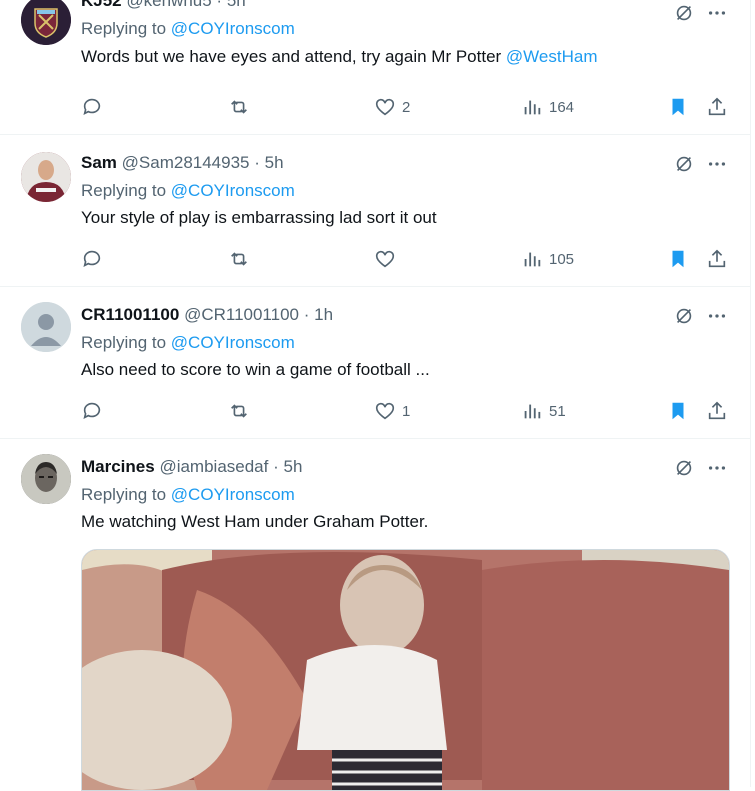 Image resolution: width=755 pixels, height=791 pixels. I want to click on author-name: CR11001100, so click(130, 314).